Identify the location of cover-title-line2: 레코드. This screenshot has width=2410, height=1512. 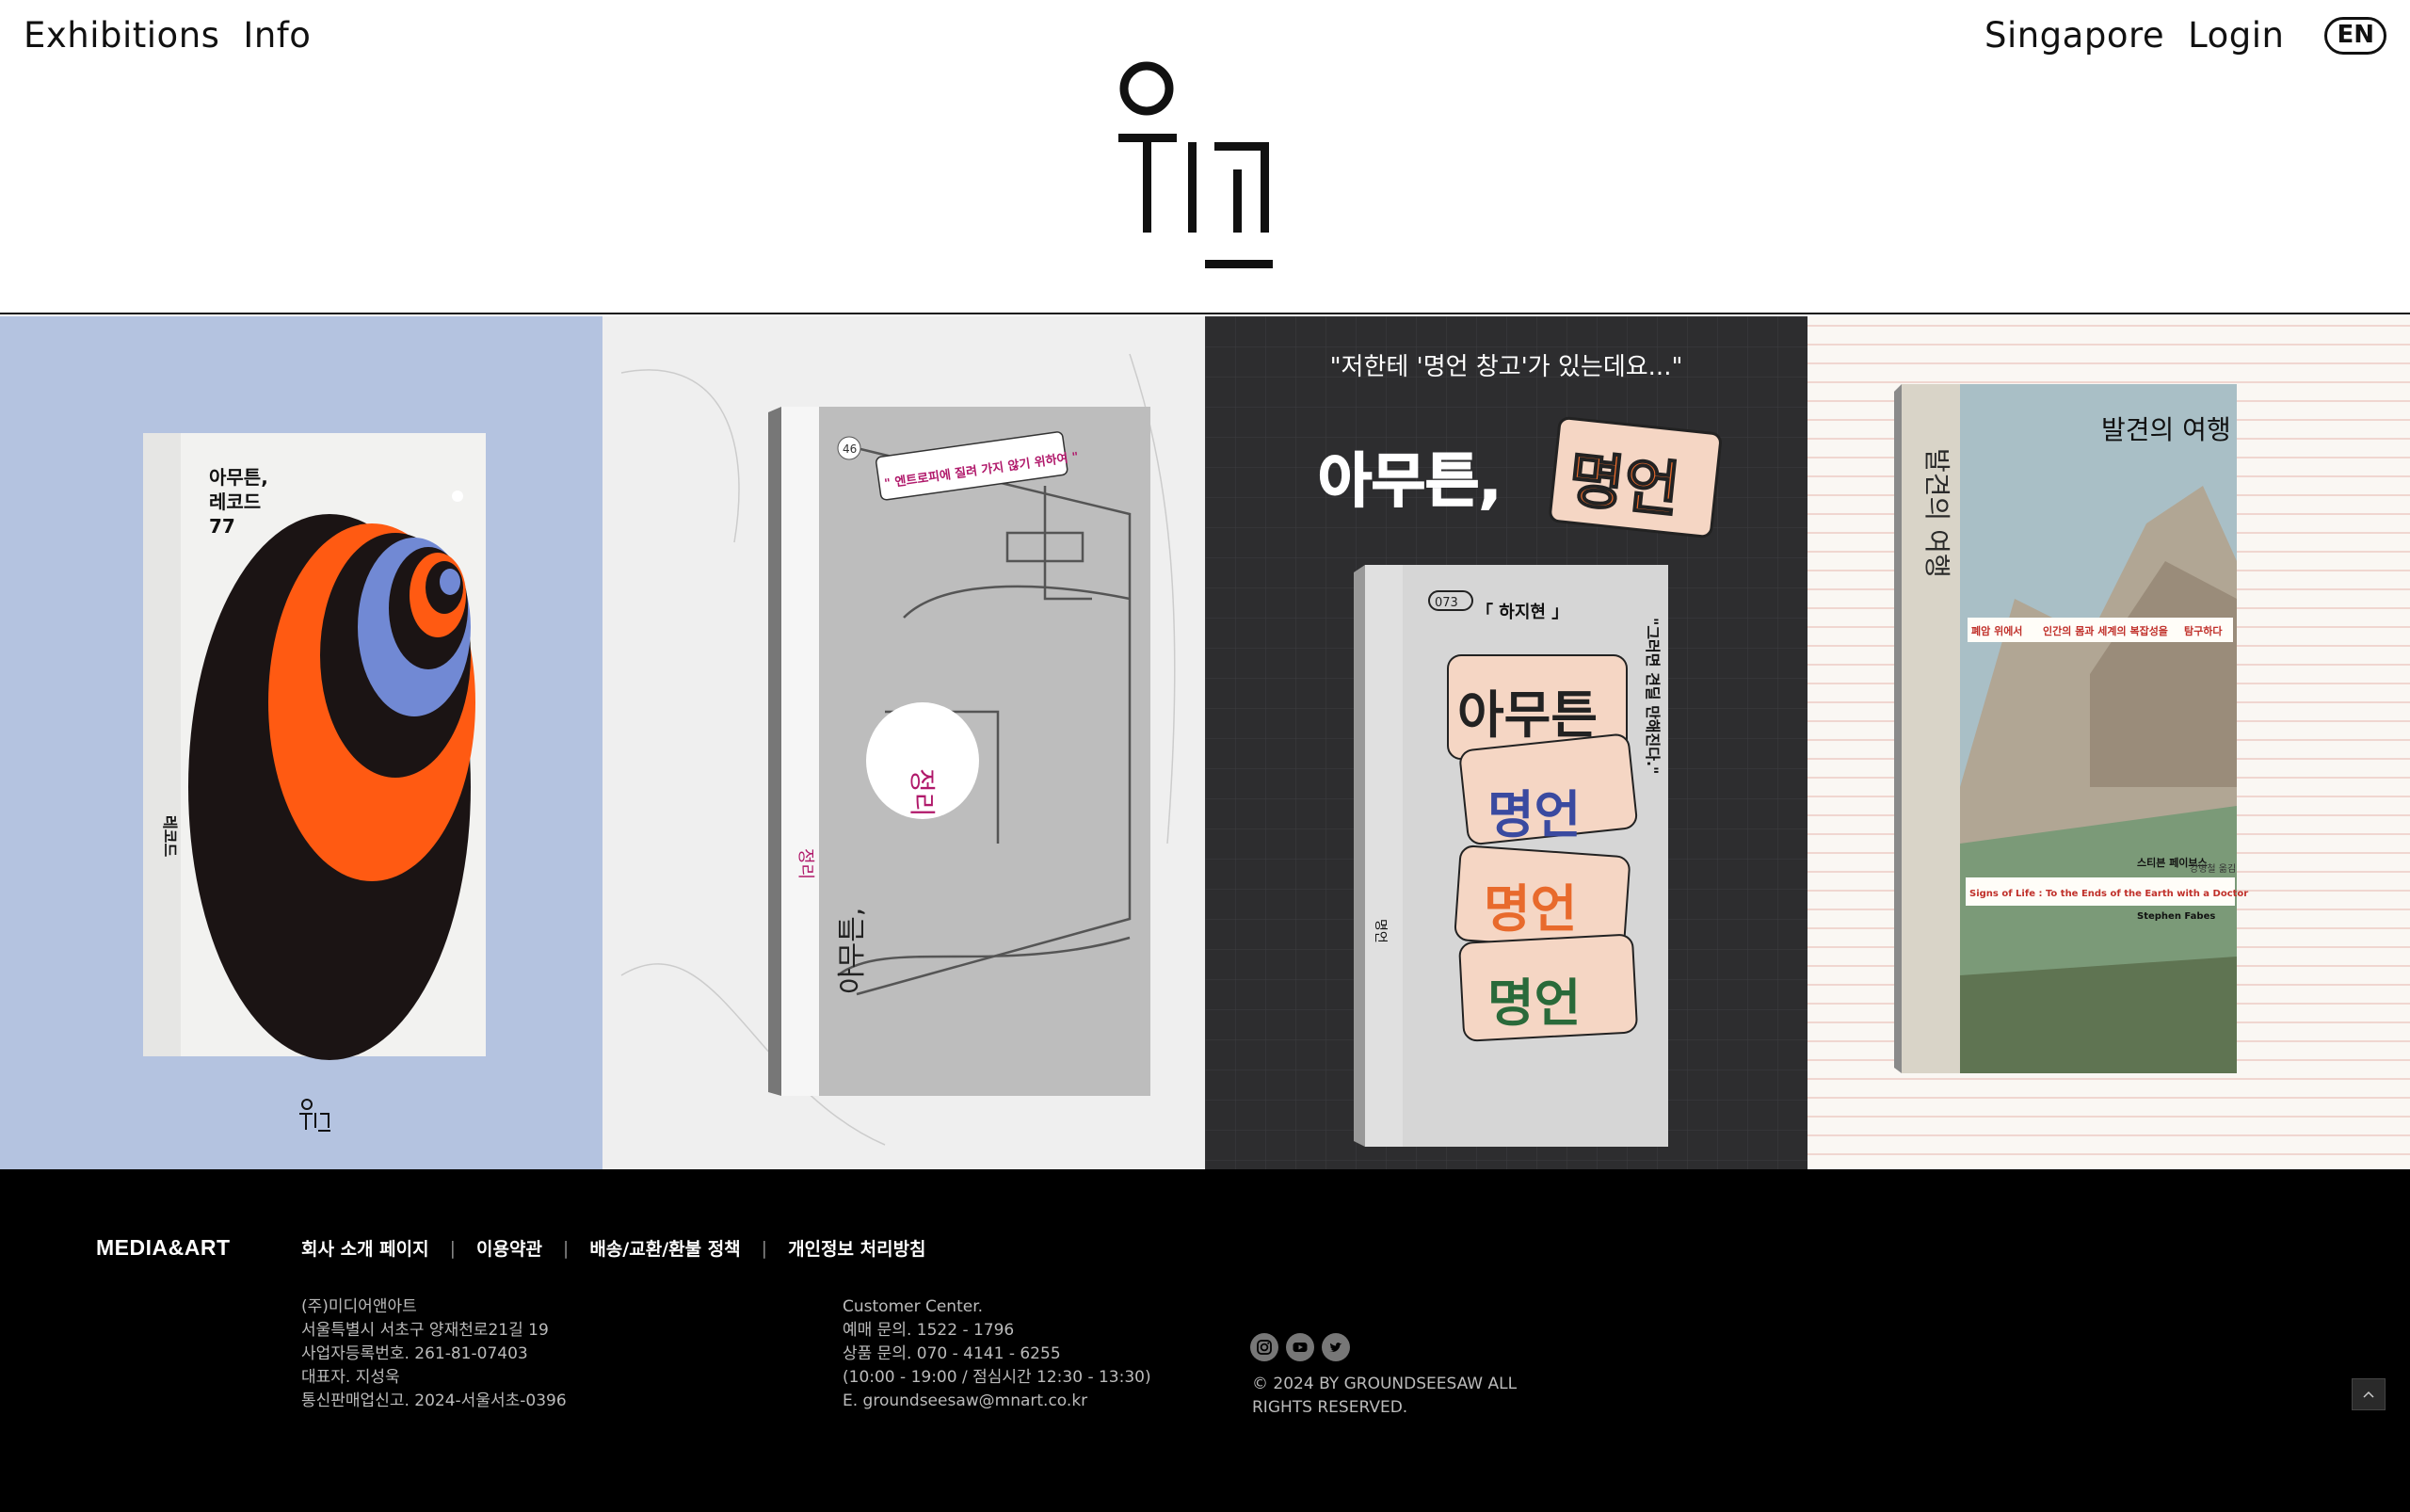
(235, 502).